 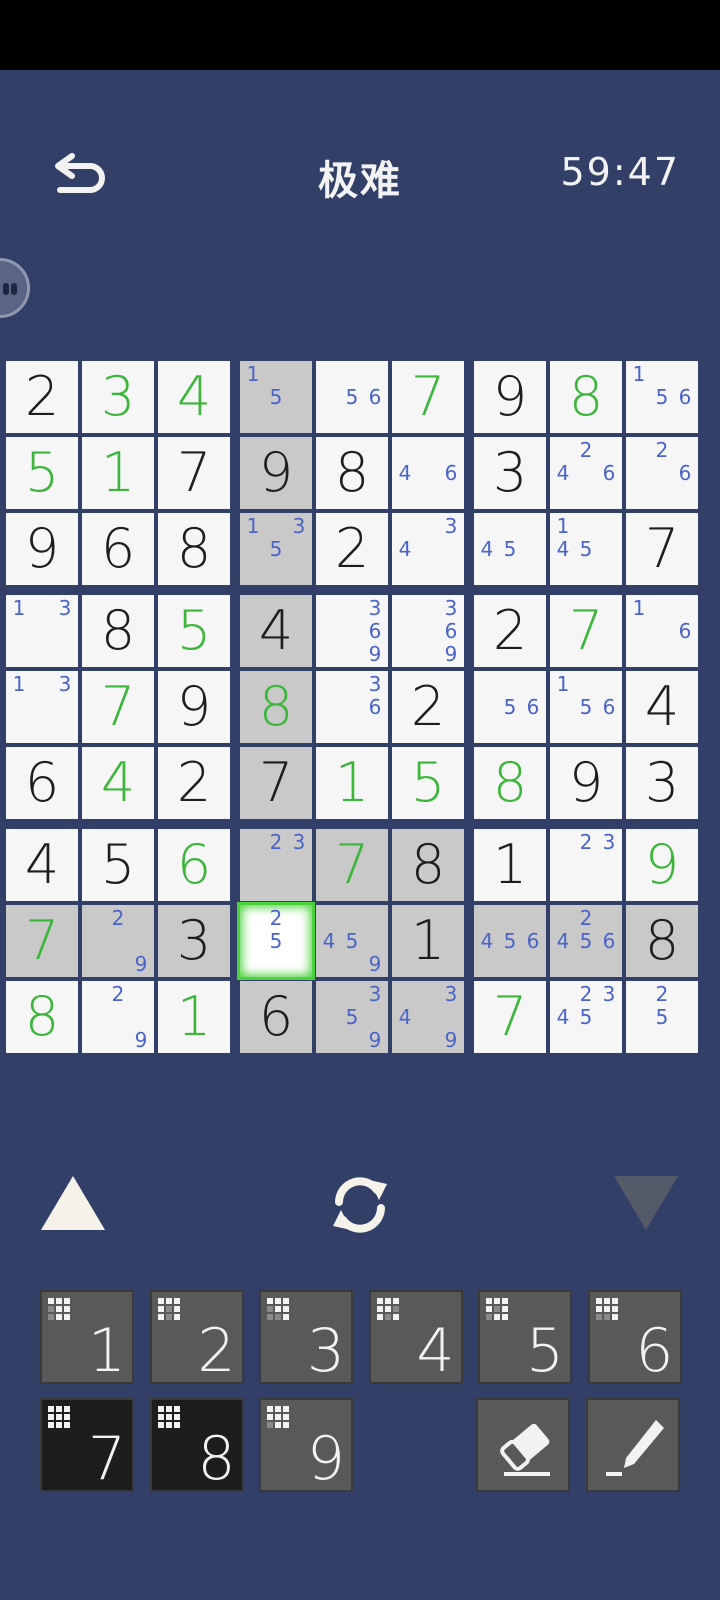 I want to click on board-cell: 34, so click(x=428, y=549).